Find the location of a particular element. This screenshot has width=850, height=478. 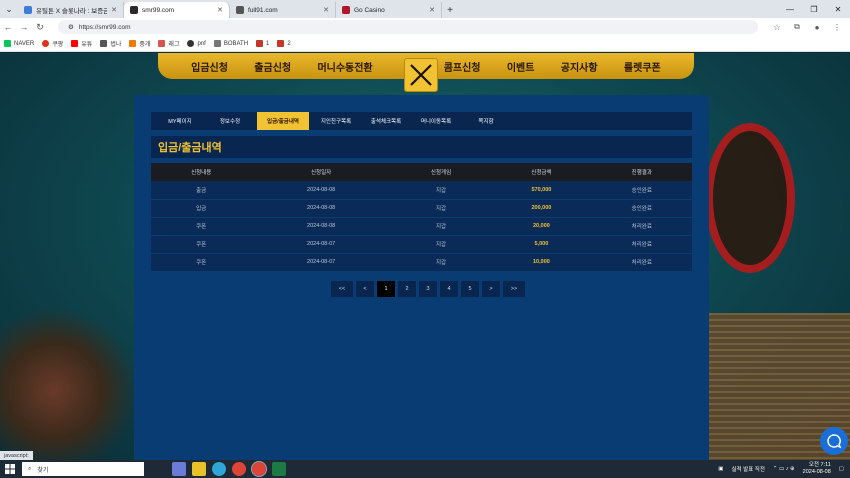

site-info-icon: ⚙ is located at coordinates (71, 27).